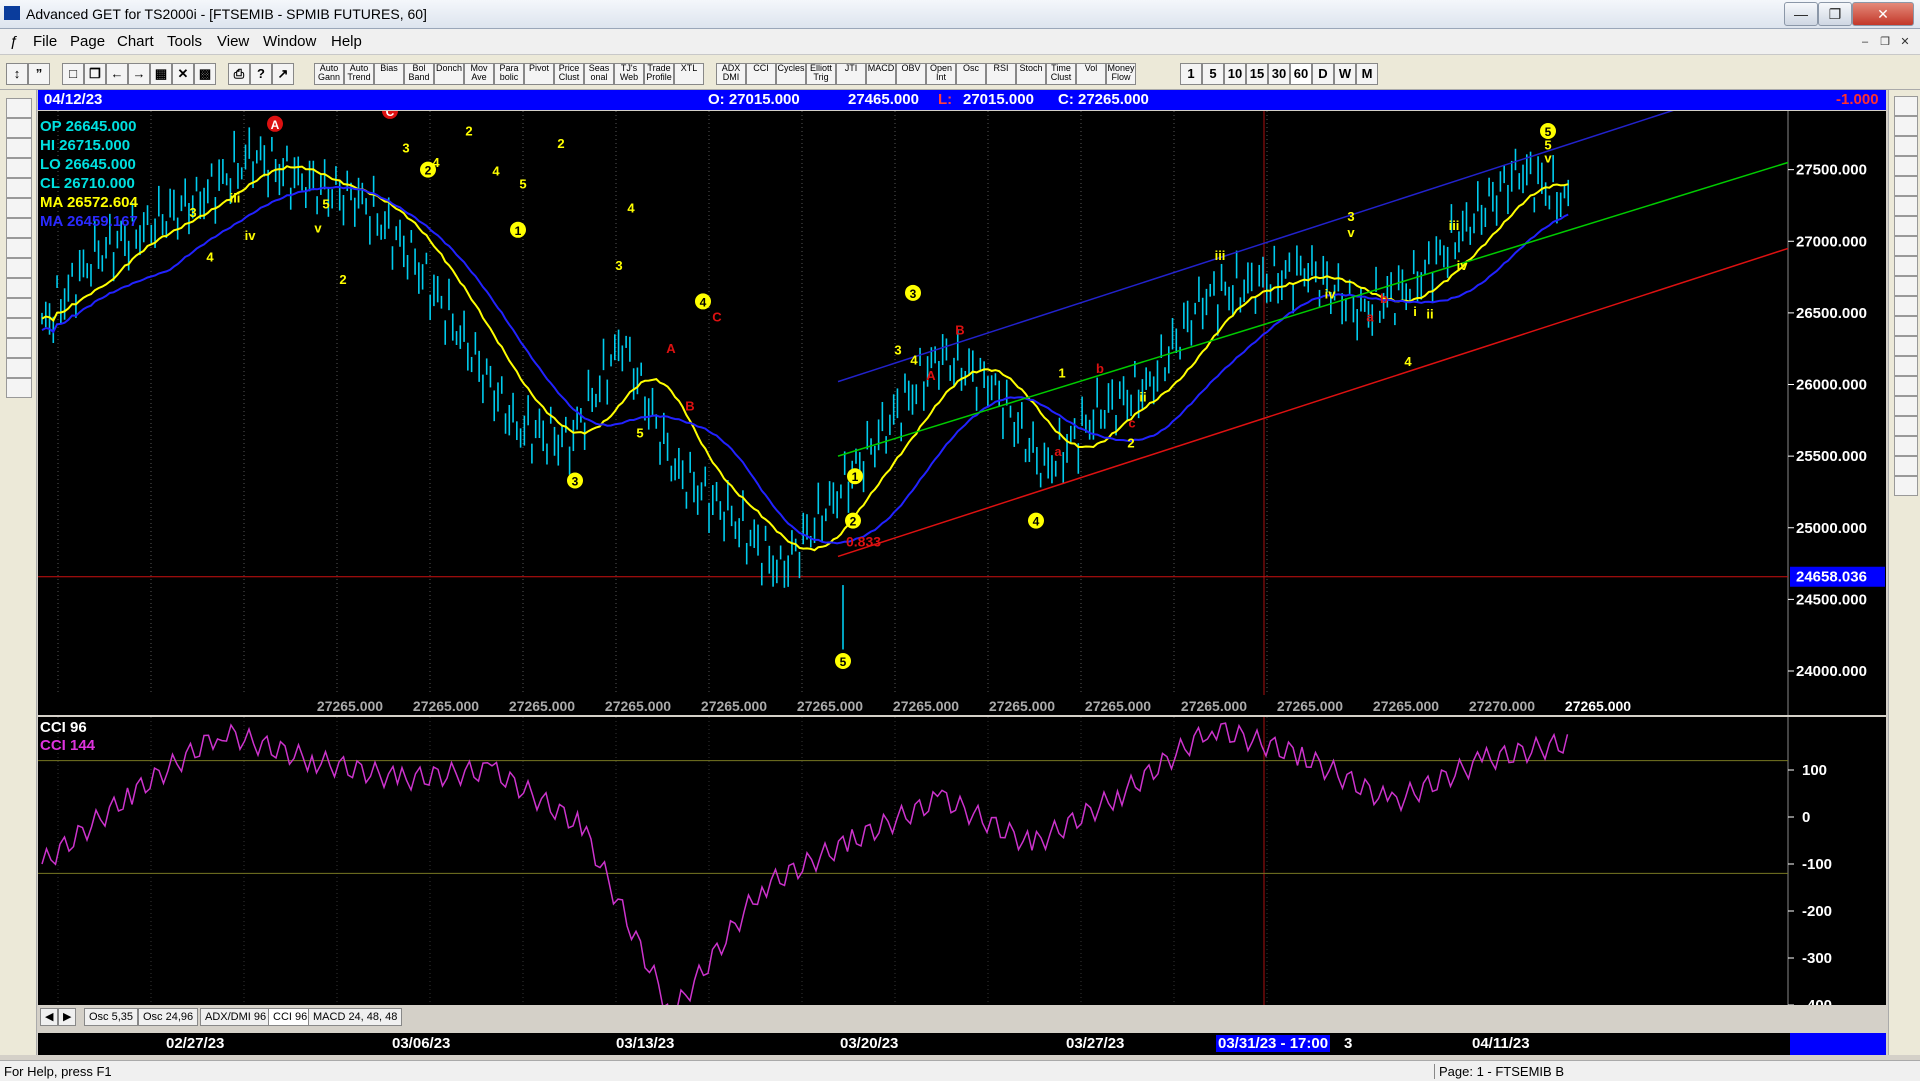 The width and height of the screenshot is (1920, 1081). Describe the element at coordinates (19, 188) in the screenshot. I see `elliott-tool-icon` at that location.